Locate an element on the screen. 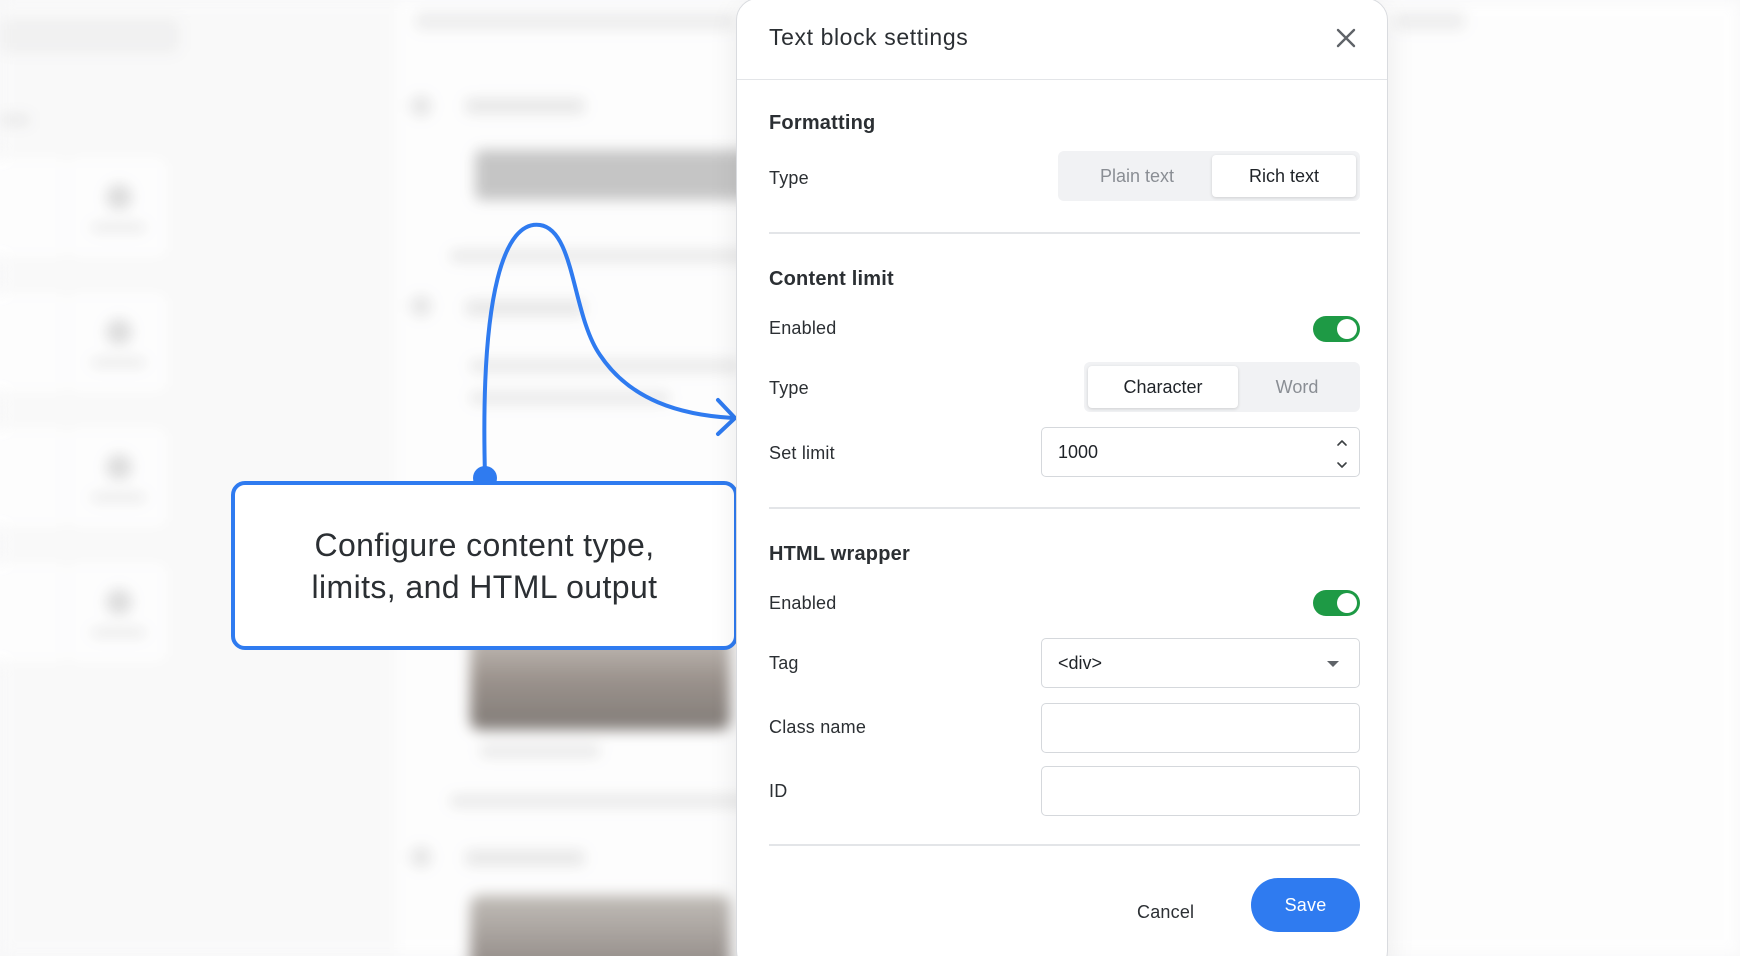 Image resolution: width=1740 pixels, height=956 pixels. content-limit-type-segmented-control: Character Word is located at coordinates (1222, 387).